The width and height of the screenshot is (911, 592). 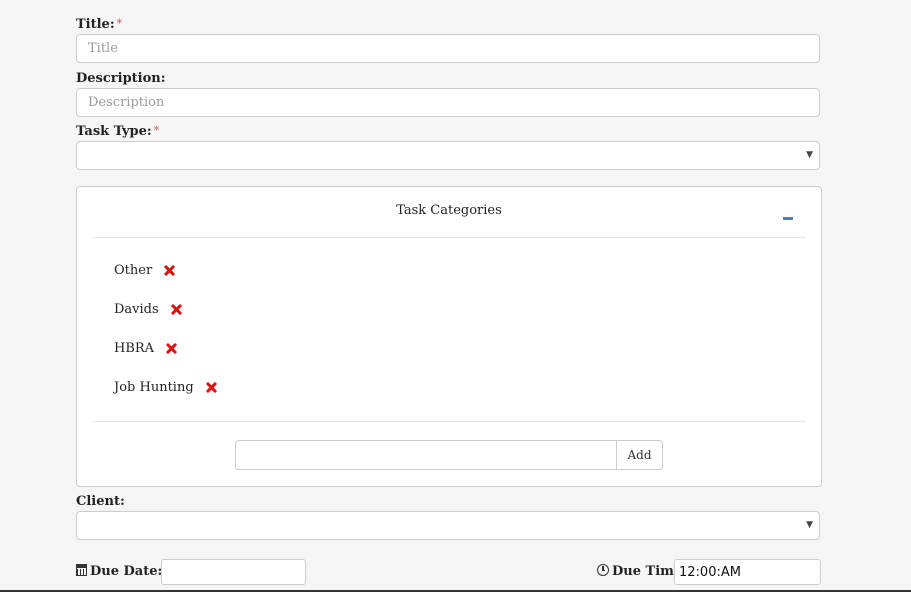 What do you see at coordinates (133, 270) in the screenshot?
I see `category-label: Other` at bounding box center [133, 270].